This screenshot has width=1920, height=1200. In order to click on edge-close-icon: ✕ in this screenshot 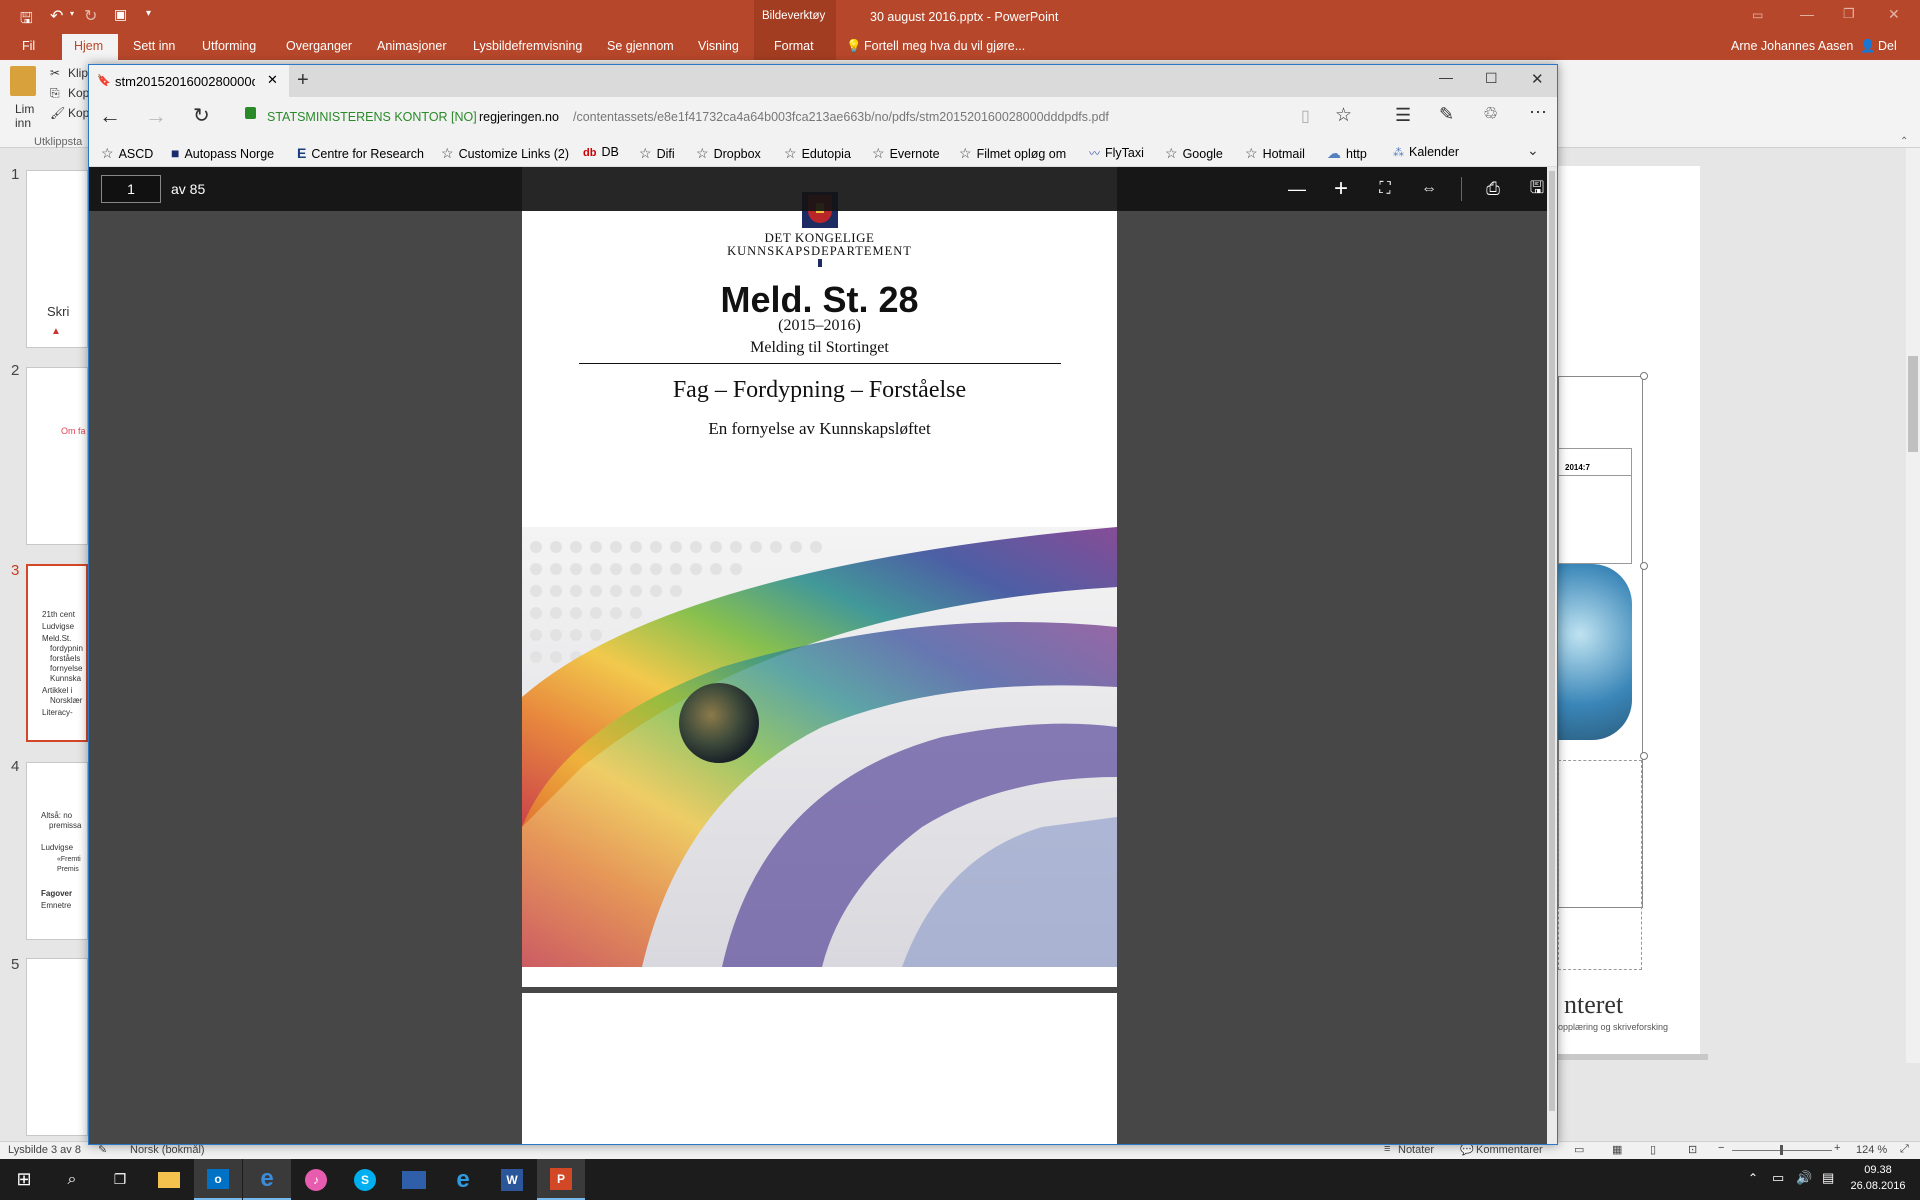, I will do `click(1537, 79)`.